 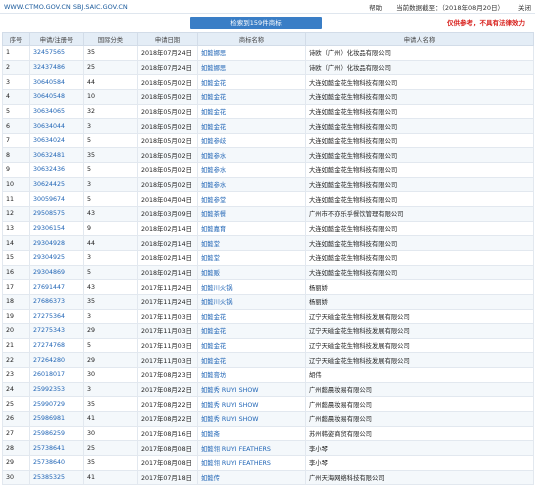 I want to click on table-row: 8 30632481 35 2018年05月02日 如懿参水 大连如懿金花生物科技有限公司, so click(x=268, y=155).